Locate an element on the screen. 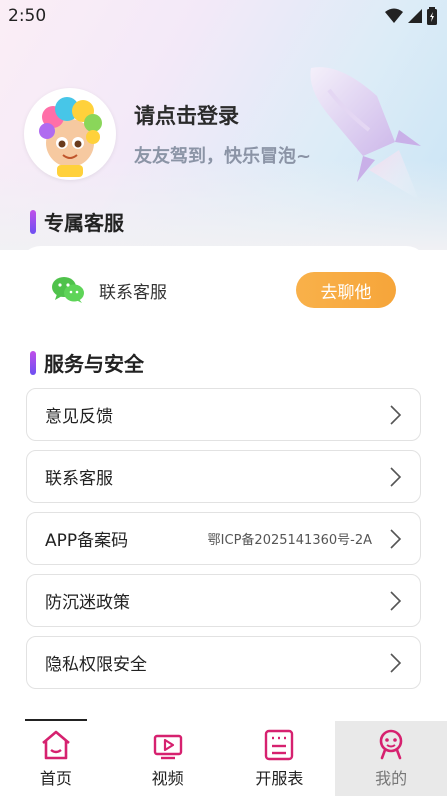 The height and width of the screenshot is (796, 447). signal-icon is located at coordinates (415, 16).